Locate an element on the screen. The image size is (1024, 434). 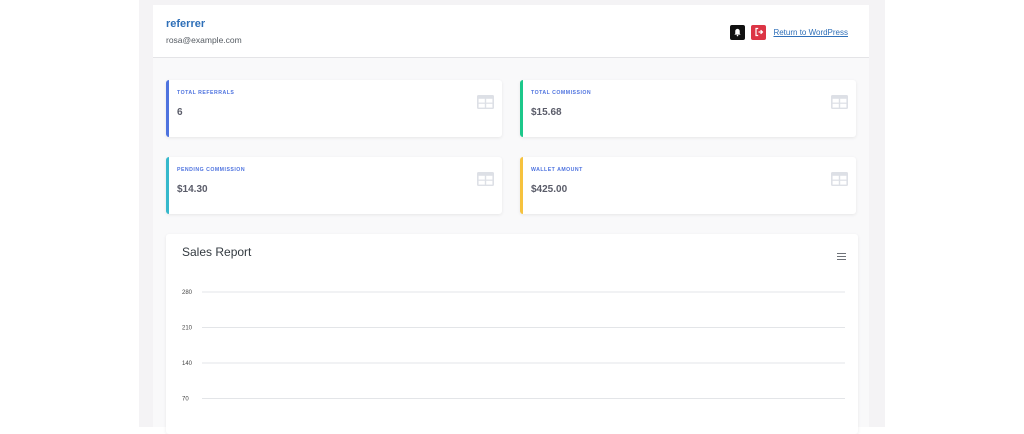
y-tick-label: 280 is located at coordinates (187, 293).